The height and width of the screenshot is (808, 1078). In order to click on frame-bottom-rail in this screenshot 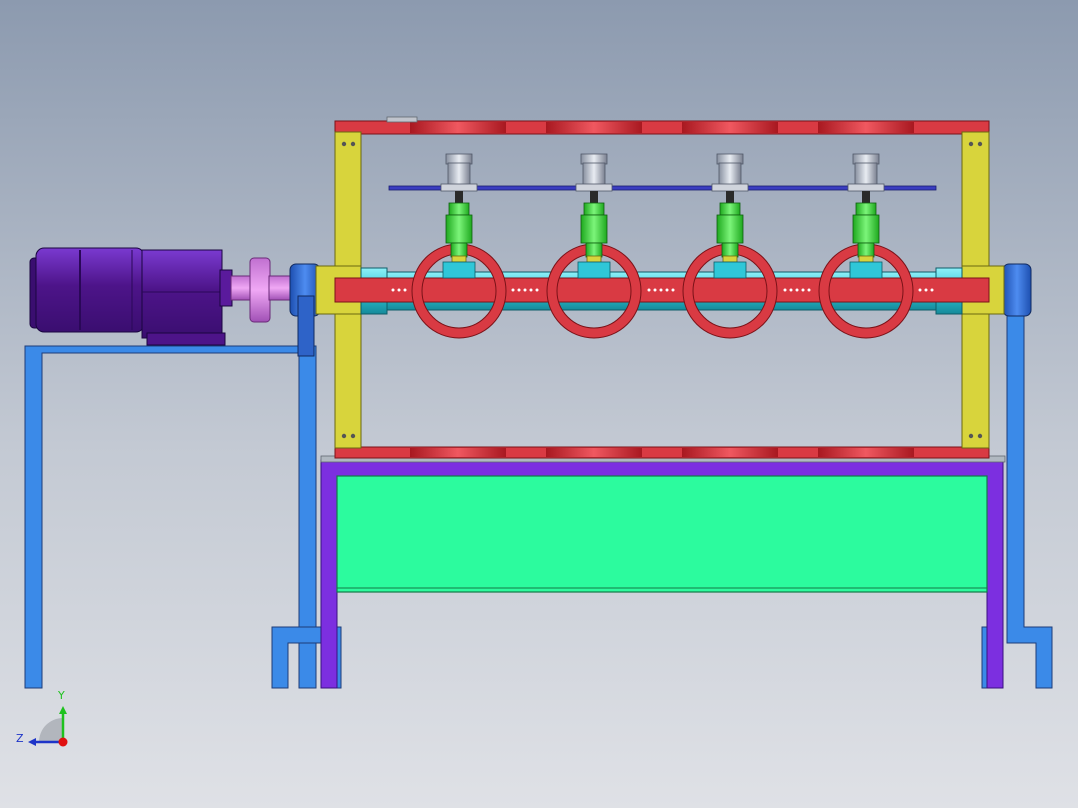, I will do `click(662, 452)`.